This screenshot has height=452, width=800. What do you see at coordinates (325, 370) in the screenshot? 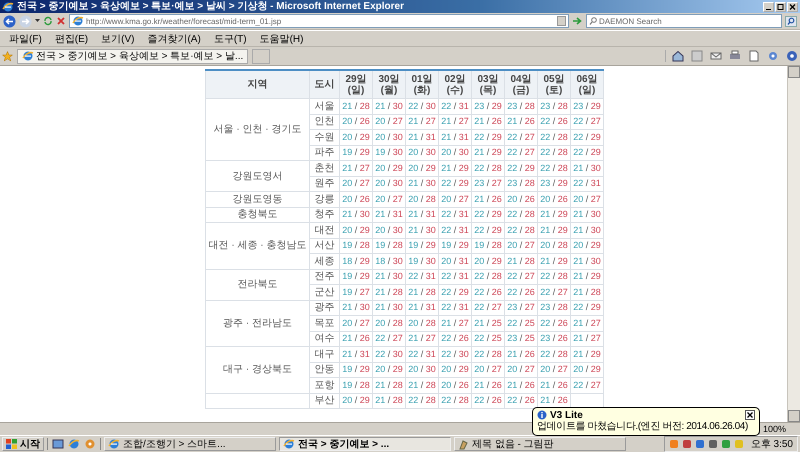
I see `city-cell: 안동` at bounding box center [325, 370].